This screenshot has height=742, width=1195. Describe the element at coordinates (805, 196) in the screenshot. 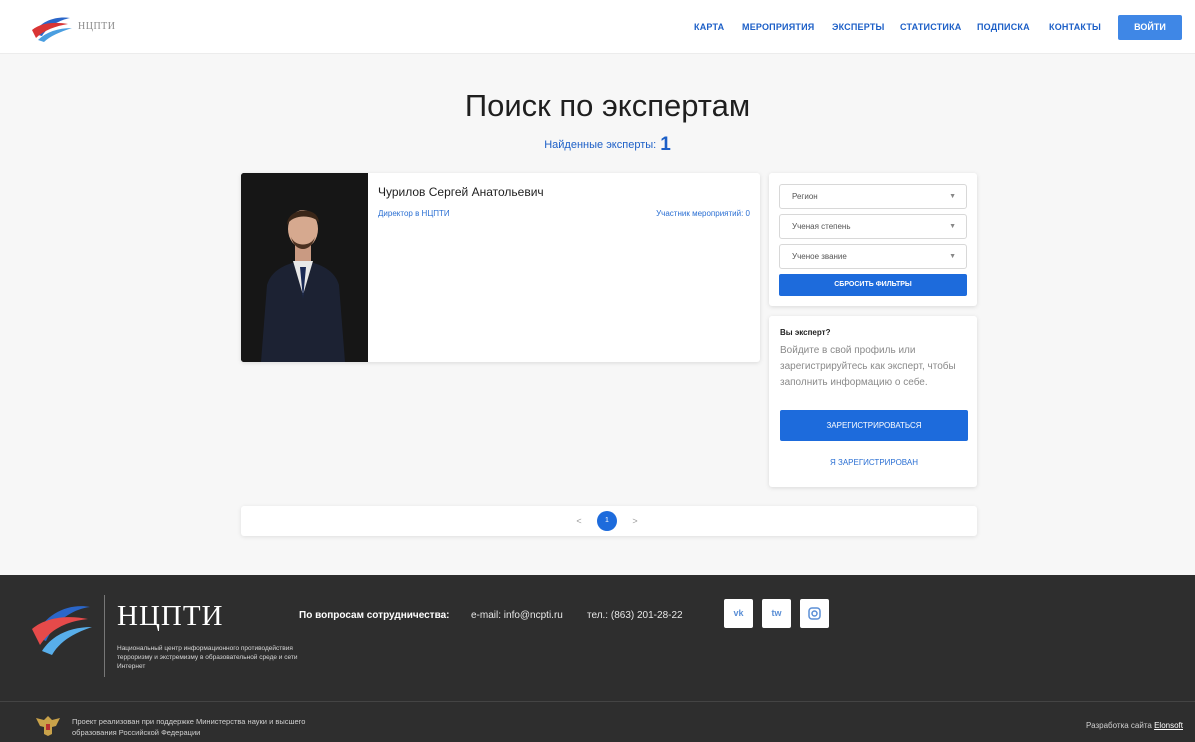

I see `region-select-value: Регион` at that location.